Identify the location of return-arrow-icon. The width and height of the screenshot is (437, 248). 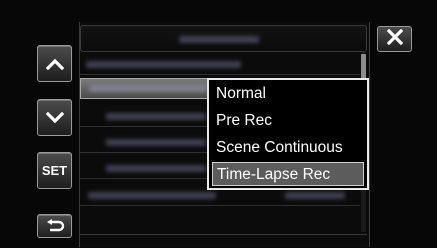
(55, 226).